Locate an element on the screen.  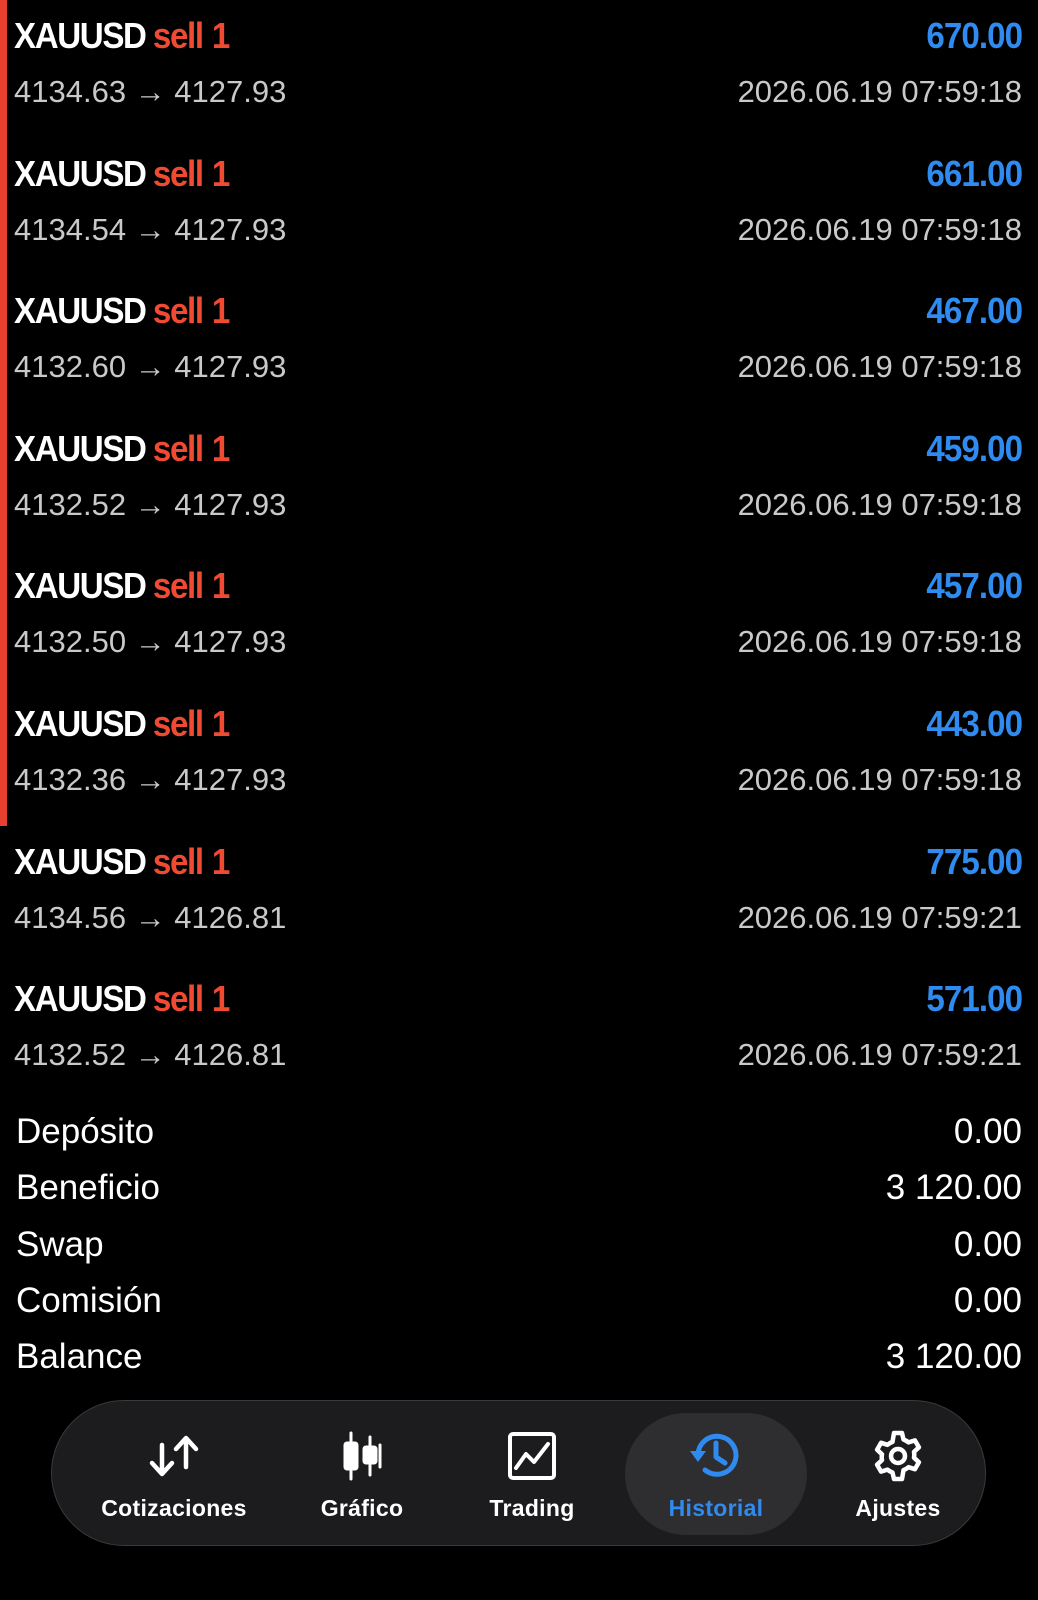
trade-profit: 443.00 is located at coordinates (974, 723).